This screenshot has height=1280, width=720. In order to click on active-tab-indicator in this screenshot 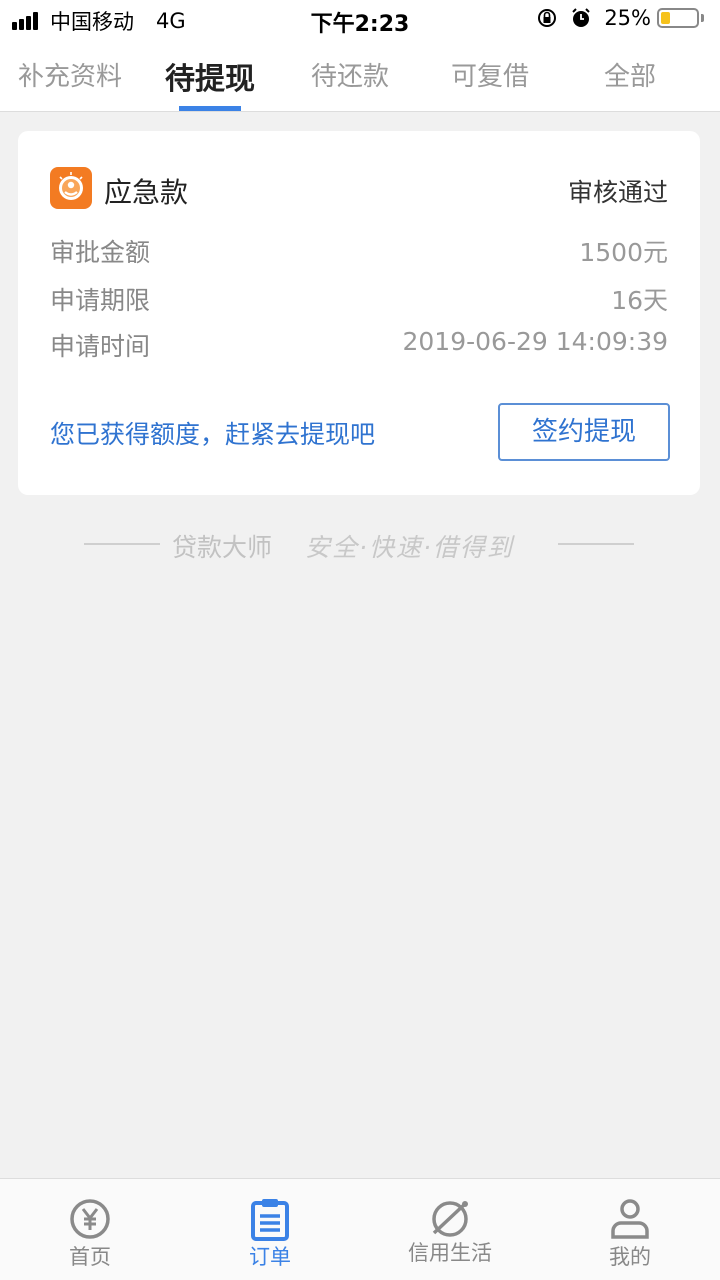, I will do `click(210, 108)`.